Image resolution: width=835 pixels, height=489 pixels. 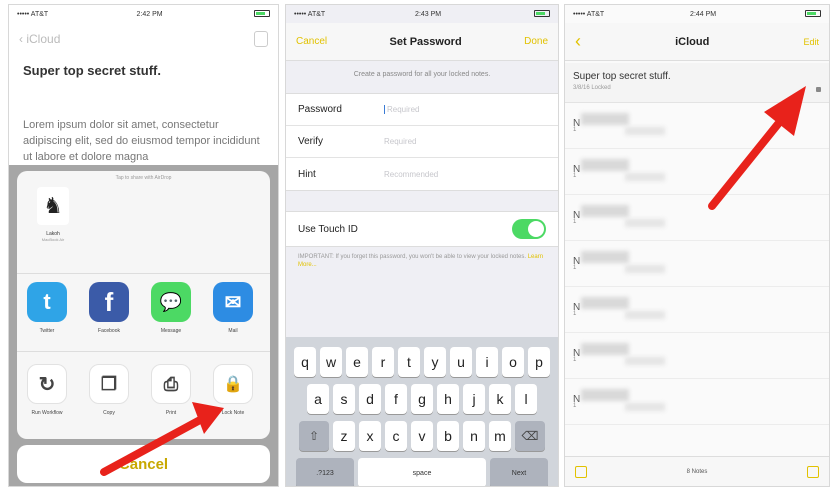 What do you see at coordinates (261, 39) in the screenshot?
I see `share-icon` at bounding box center [261, 39].